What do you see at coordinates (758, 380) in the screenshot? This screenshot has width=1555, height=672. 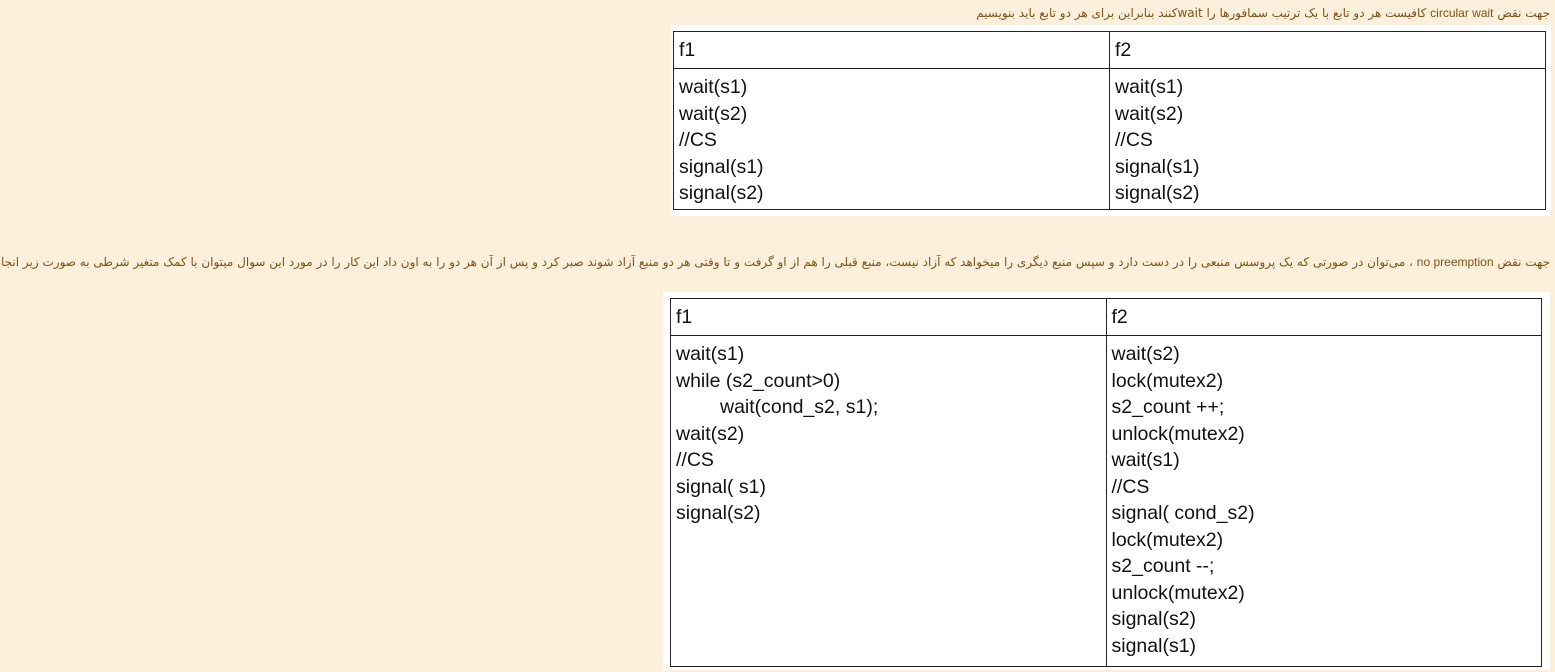 I see `code-line: while (s2_count>0)` at bounding box center [758, 380].